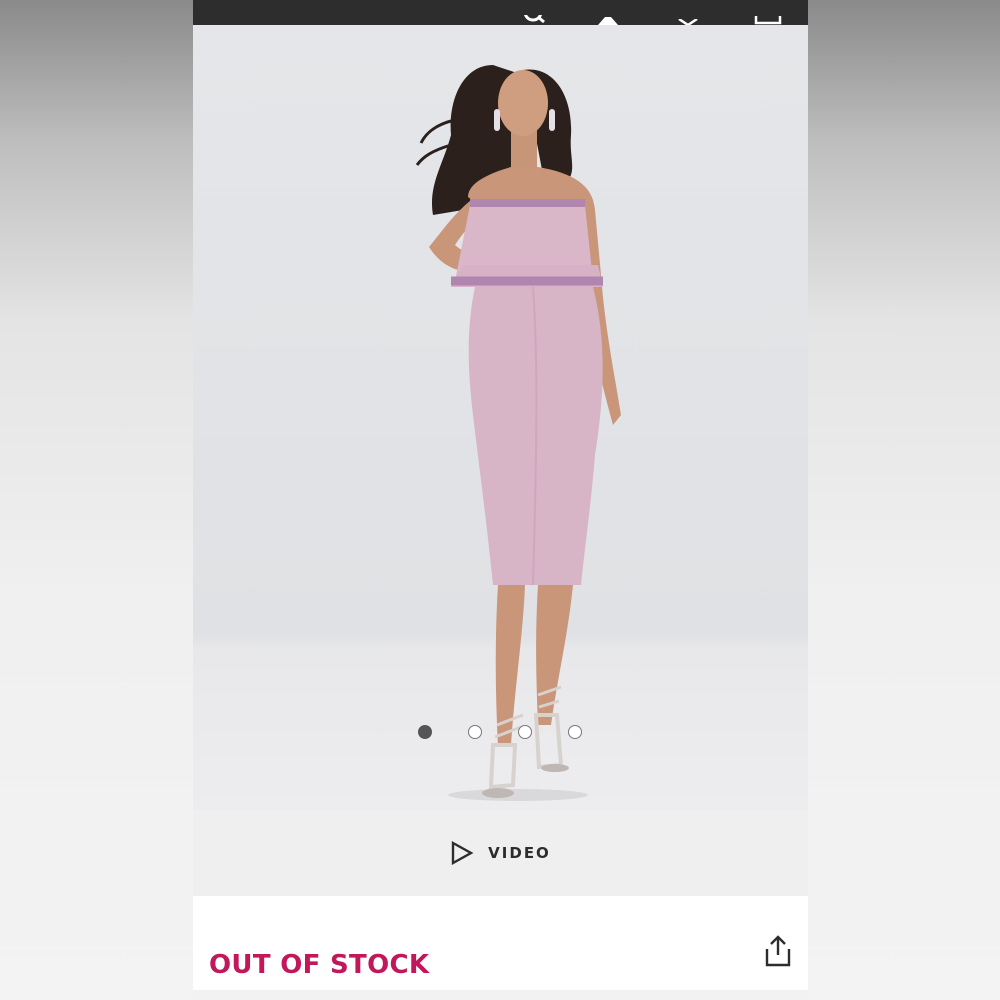 Image resolution: width=1000 pixels, height=1000 pixels. I want to click on play-icon, so click(462, 853).